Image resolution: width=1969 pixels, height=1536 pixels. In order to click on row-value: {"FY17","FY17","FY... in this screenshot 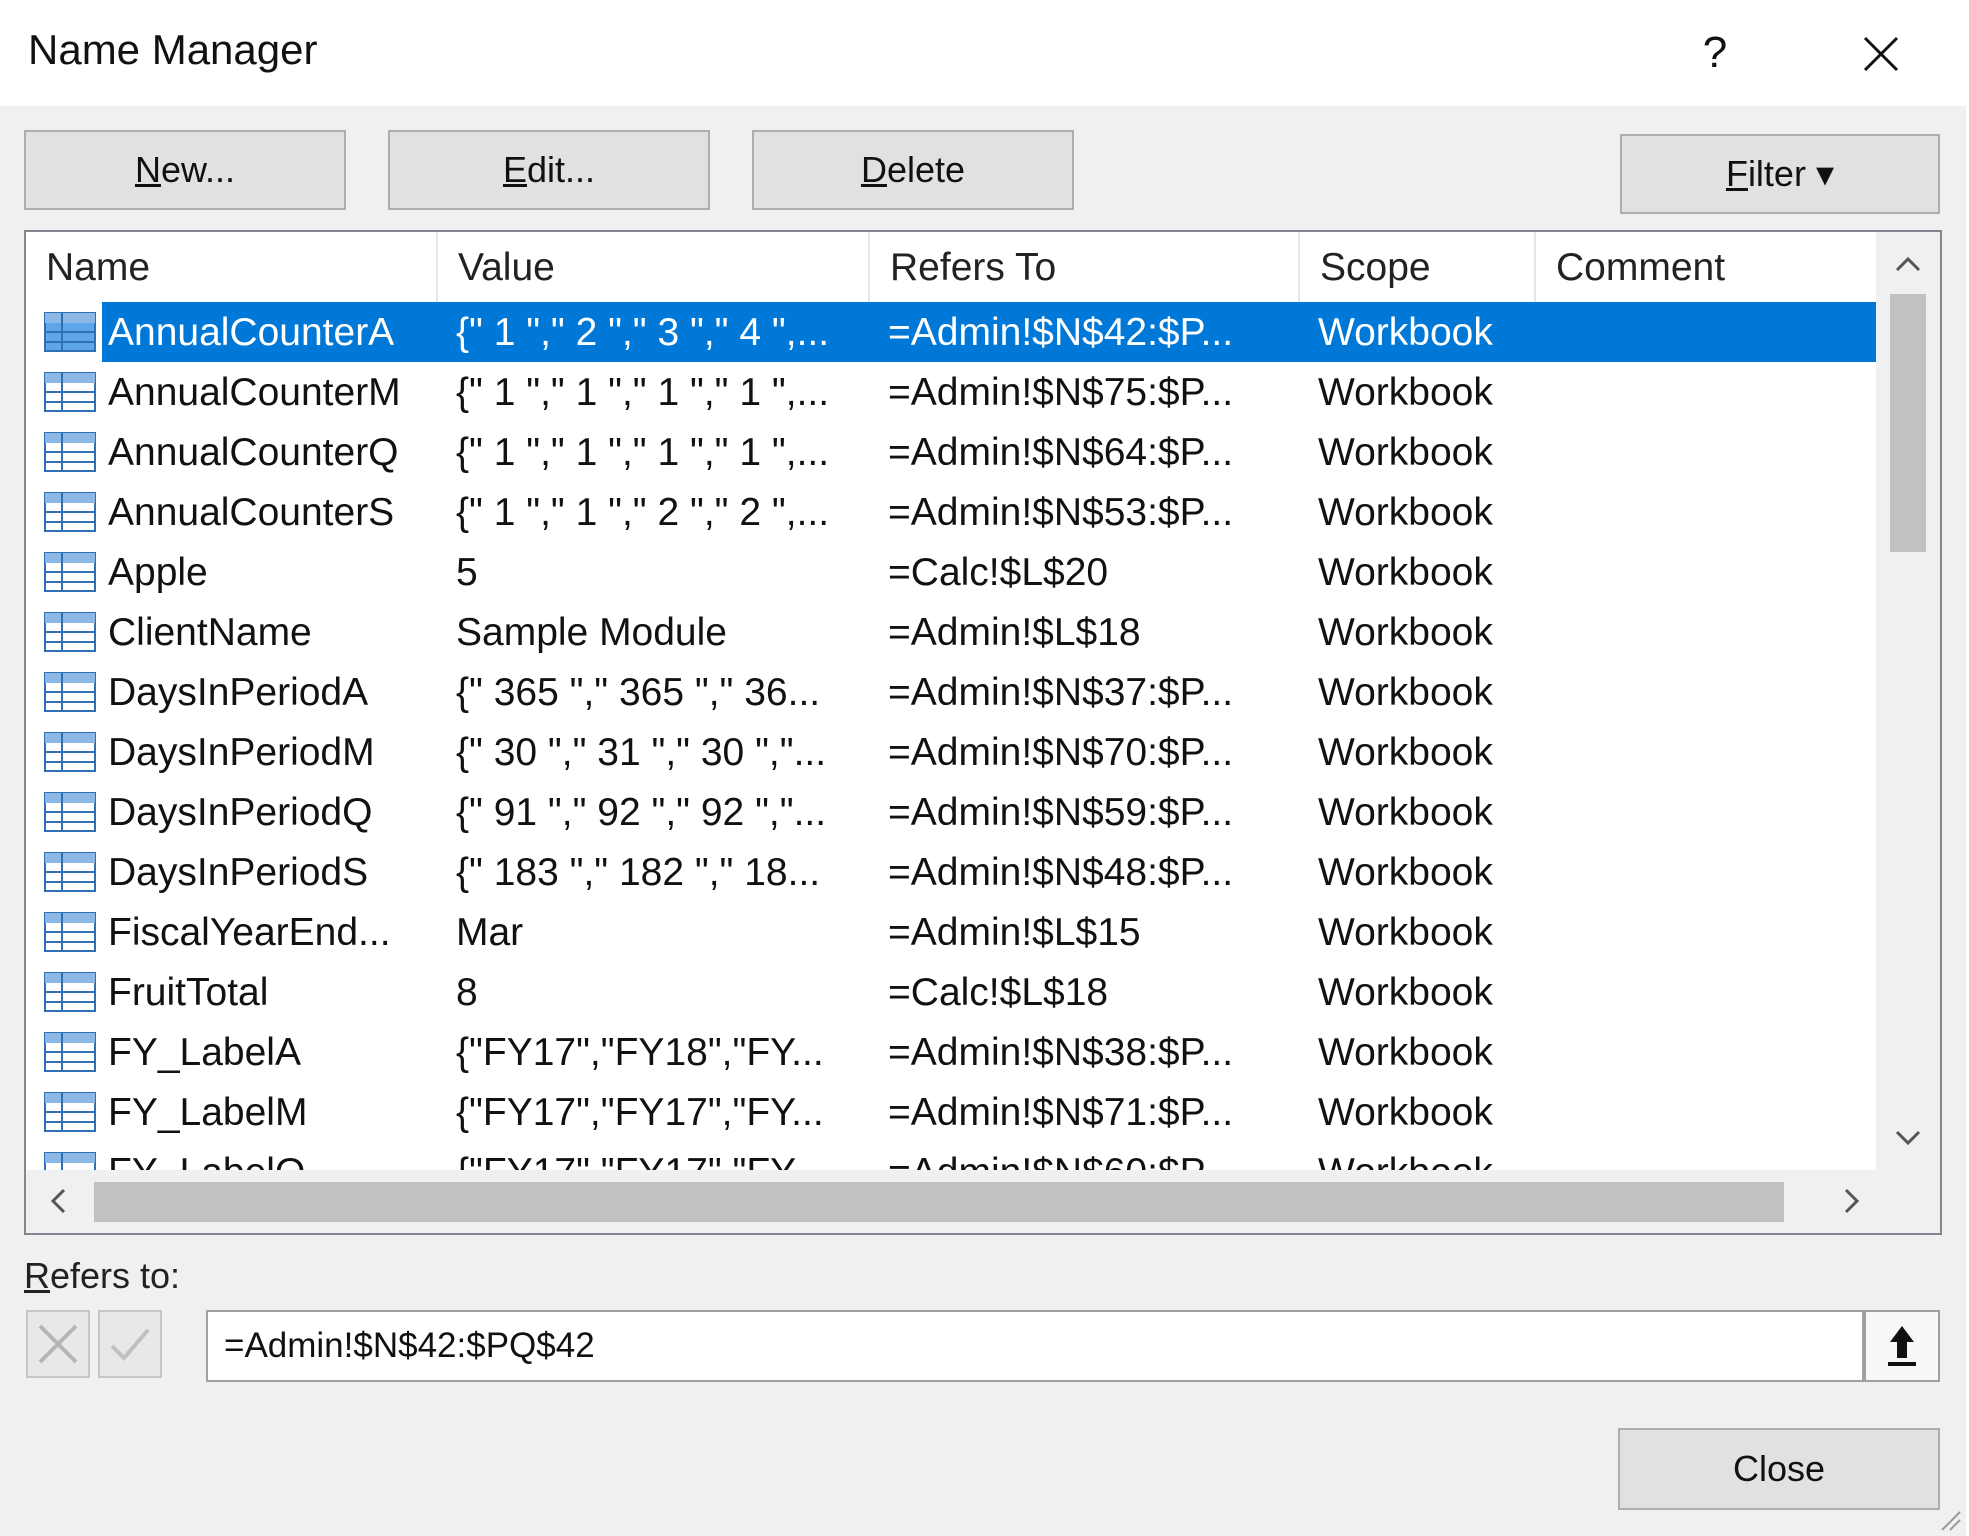, I will do `click(656, 1156)`.